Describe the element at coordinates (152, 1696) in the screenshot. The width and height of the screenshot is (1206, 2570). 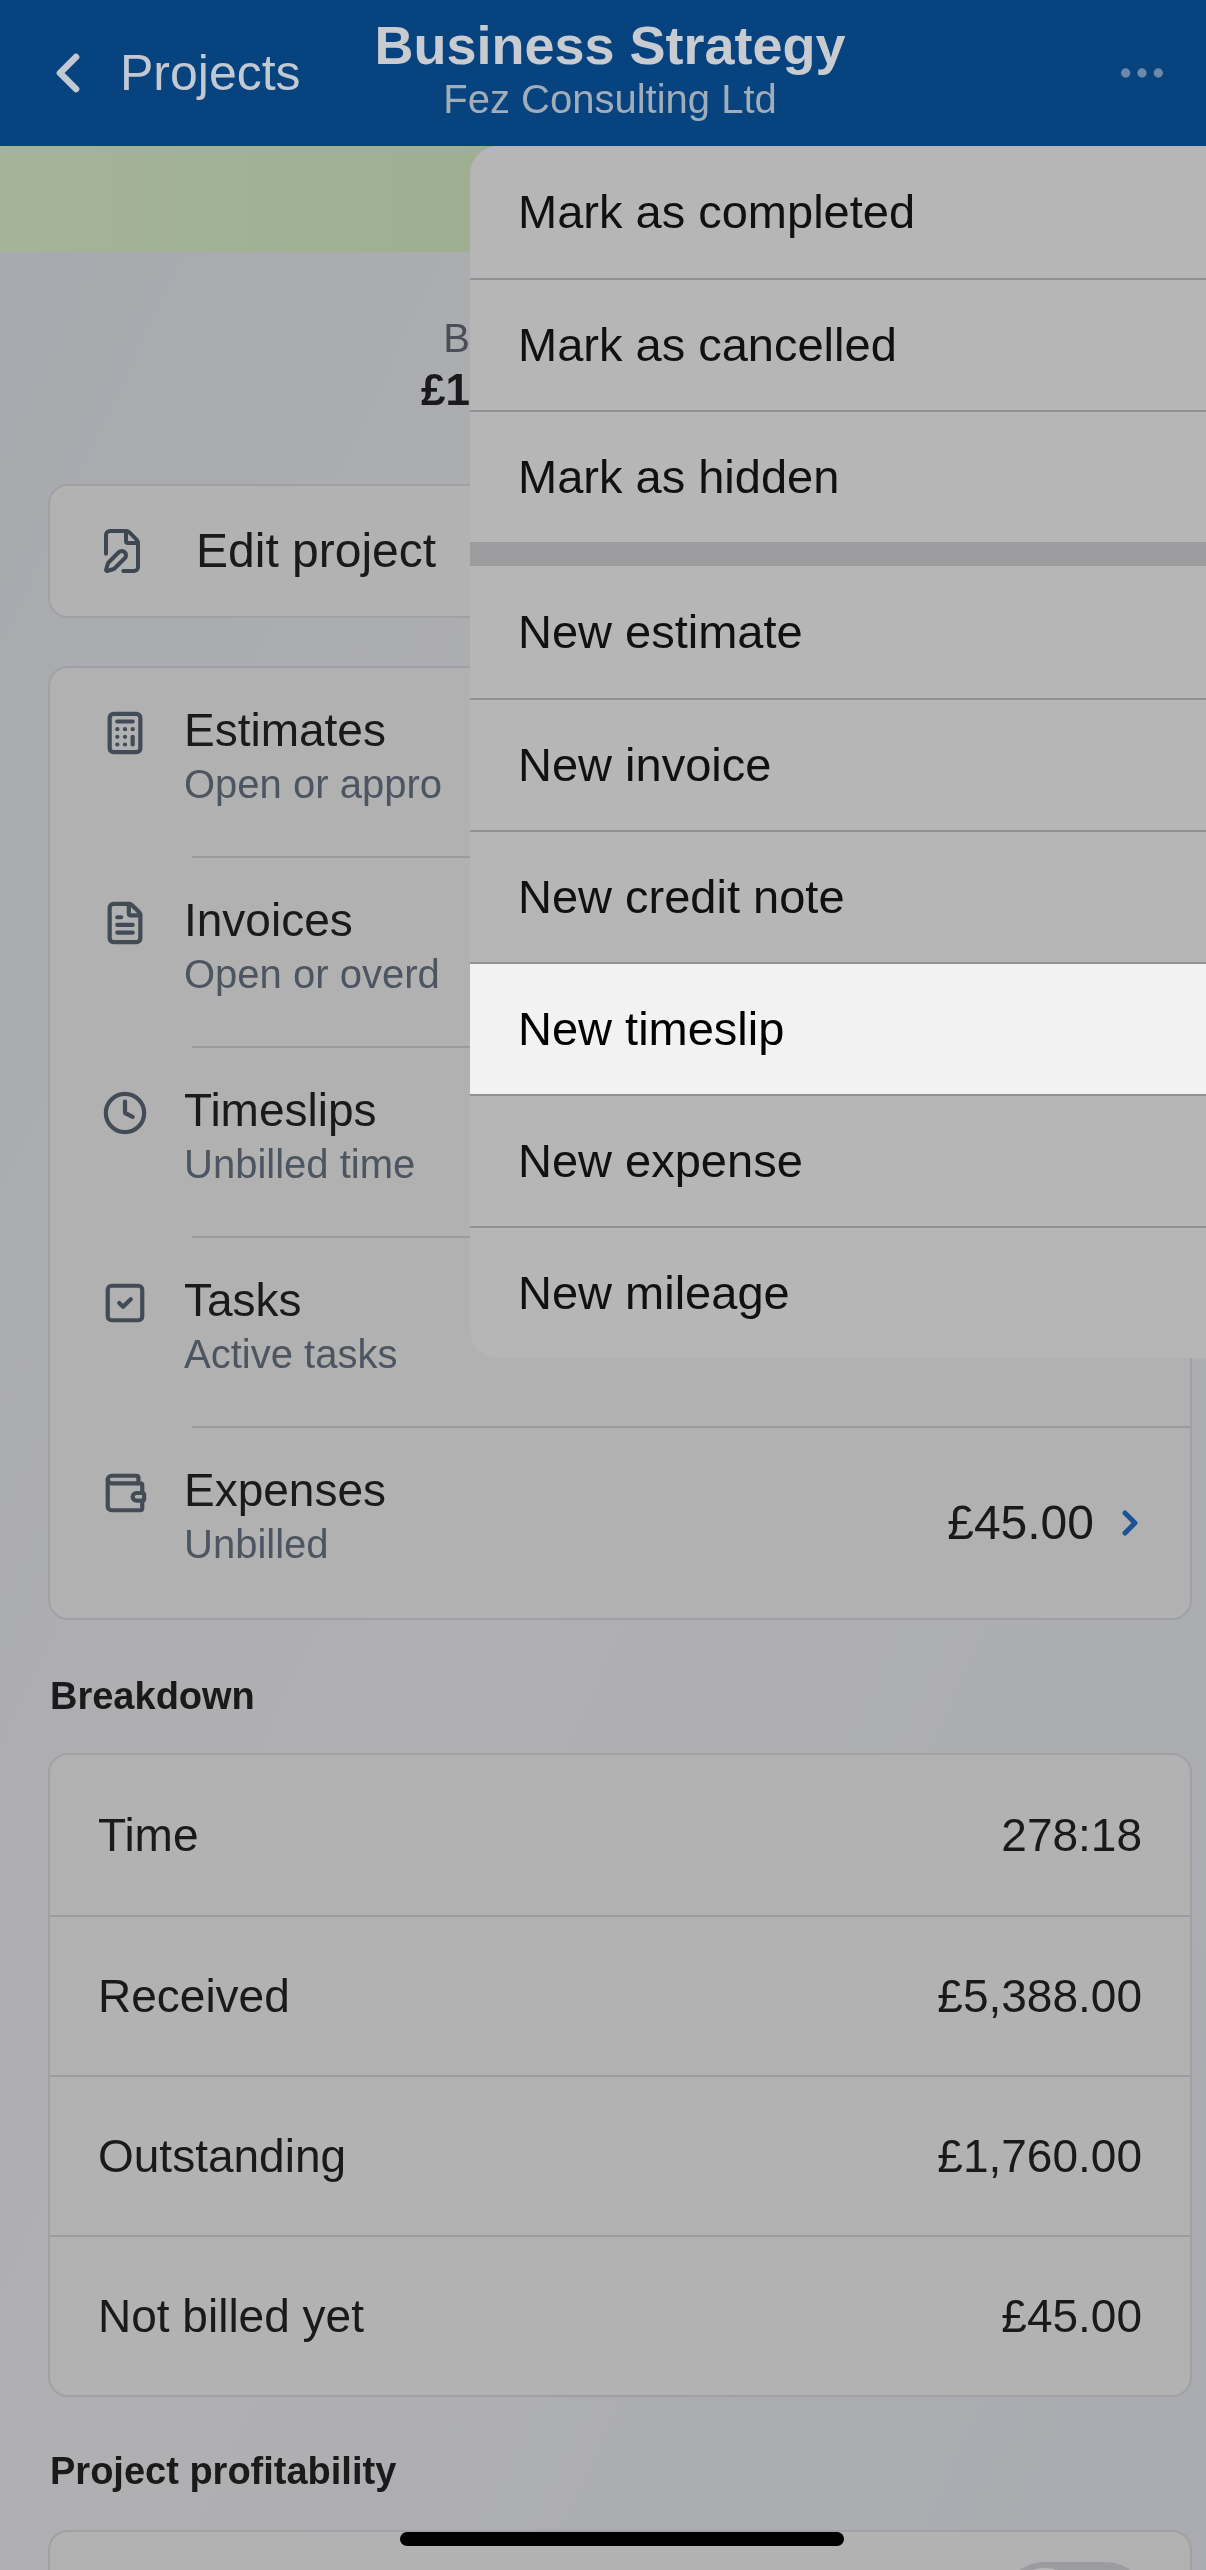
I see `breakdown-heading: Breakdown` at that location.